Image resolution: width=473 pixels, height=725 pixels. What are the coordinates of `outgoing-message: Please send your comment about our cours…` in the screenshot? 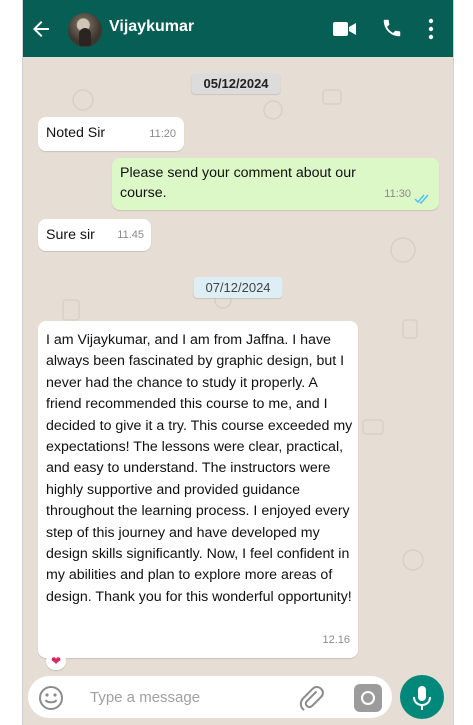 It's located at (275, 184).